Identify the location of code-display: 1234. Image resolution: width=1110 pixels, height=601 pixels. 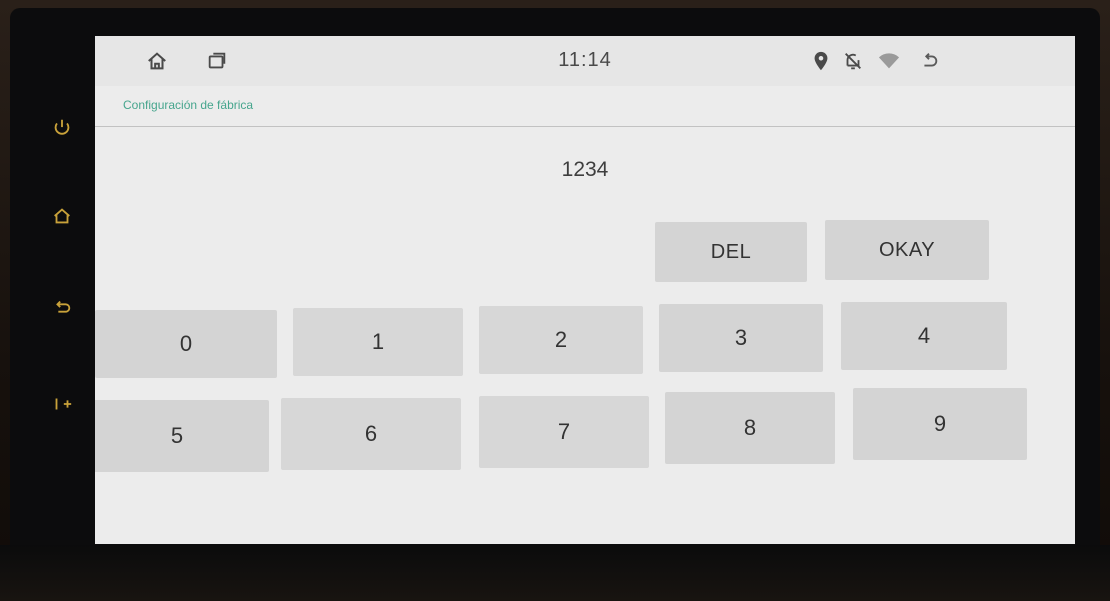
(585, 169).